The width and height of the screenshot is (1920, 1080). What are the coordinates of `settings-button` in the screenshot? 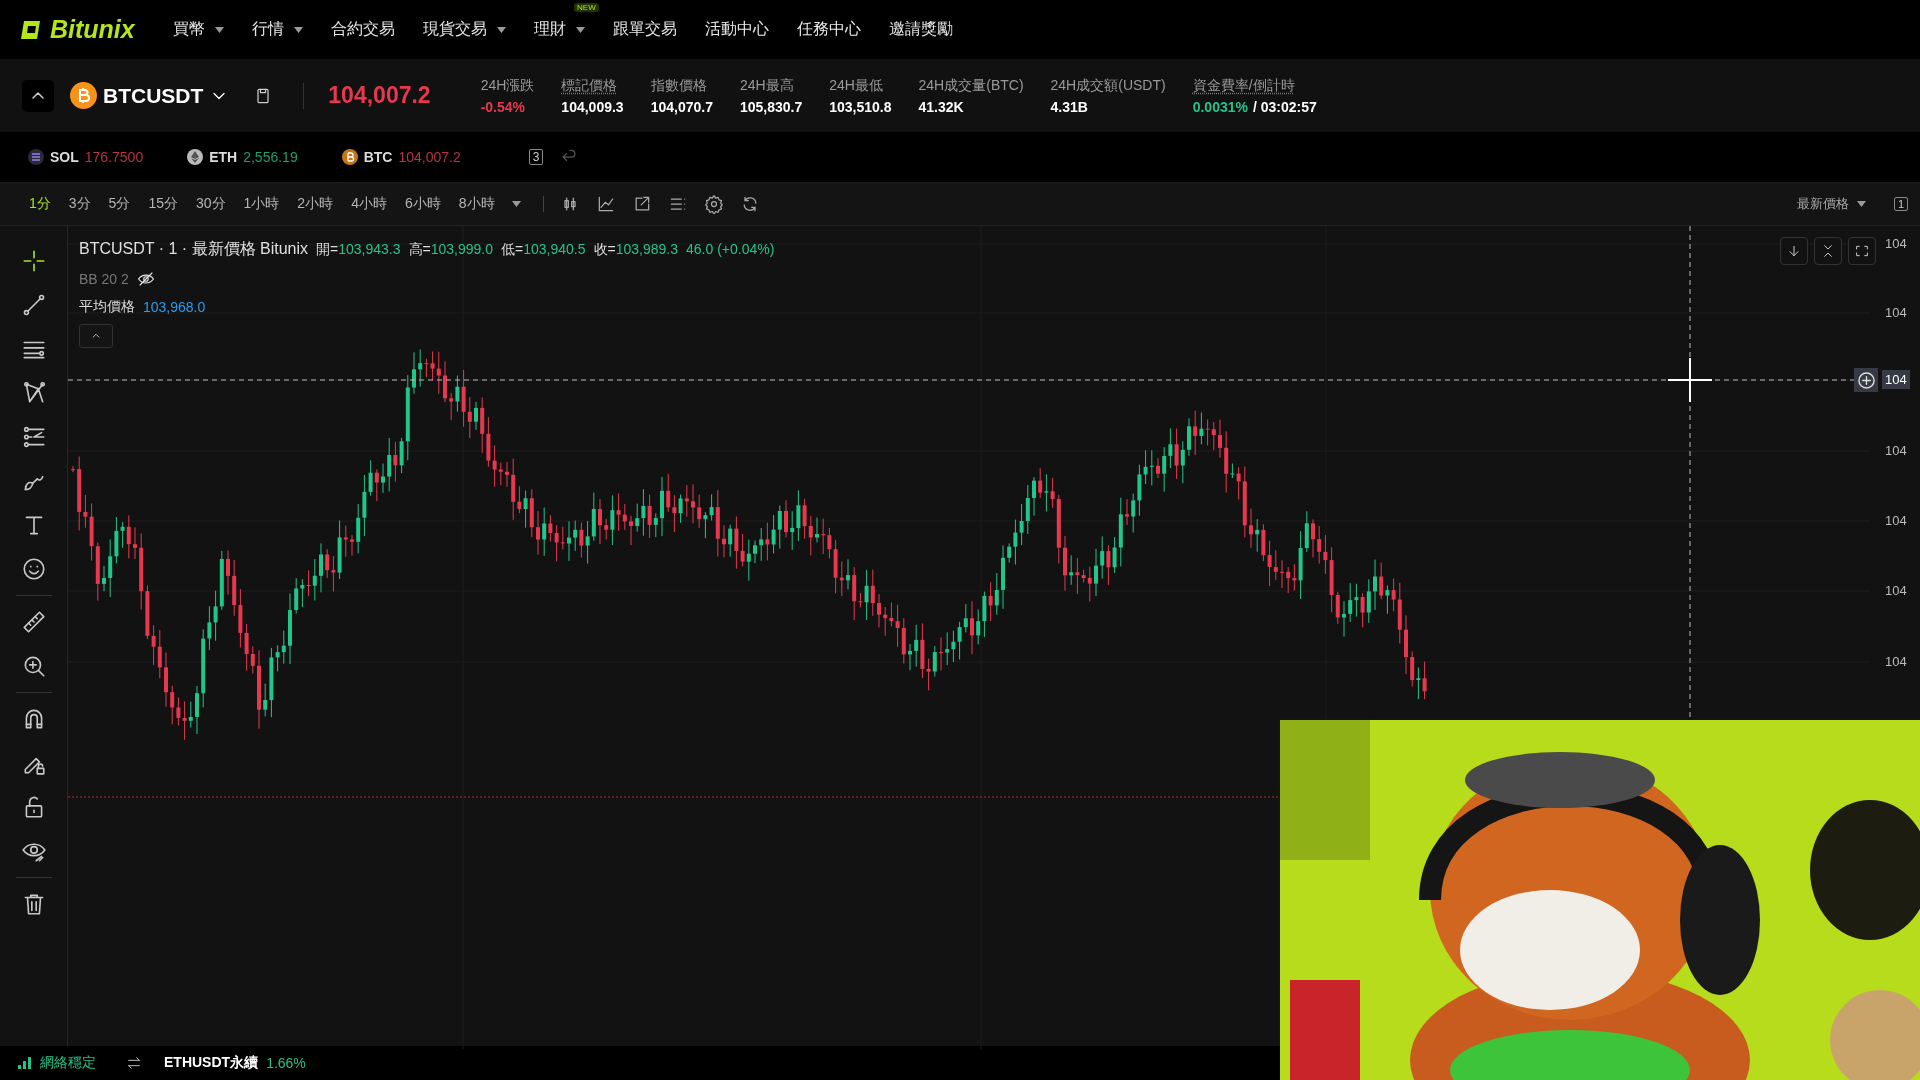 It's located at (713, 204).